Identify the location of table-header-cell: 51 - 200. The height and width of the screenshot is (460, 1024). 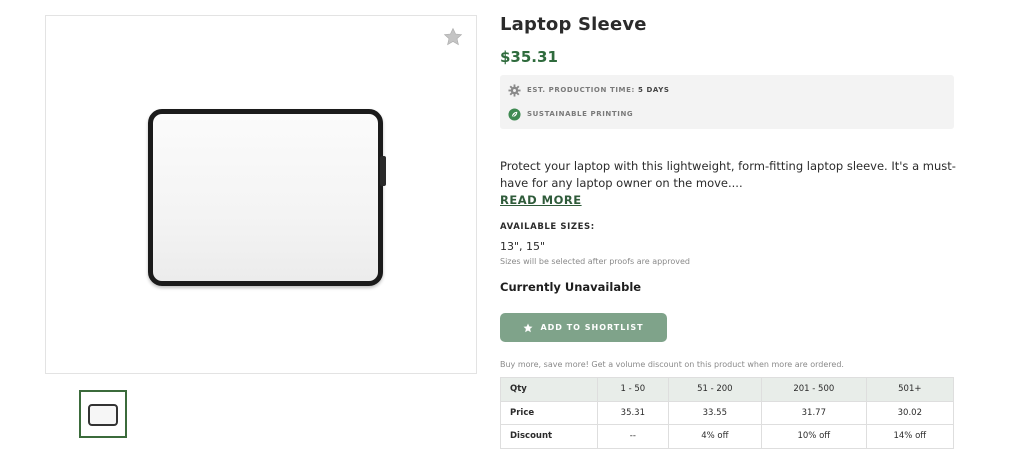
(714, 389).